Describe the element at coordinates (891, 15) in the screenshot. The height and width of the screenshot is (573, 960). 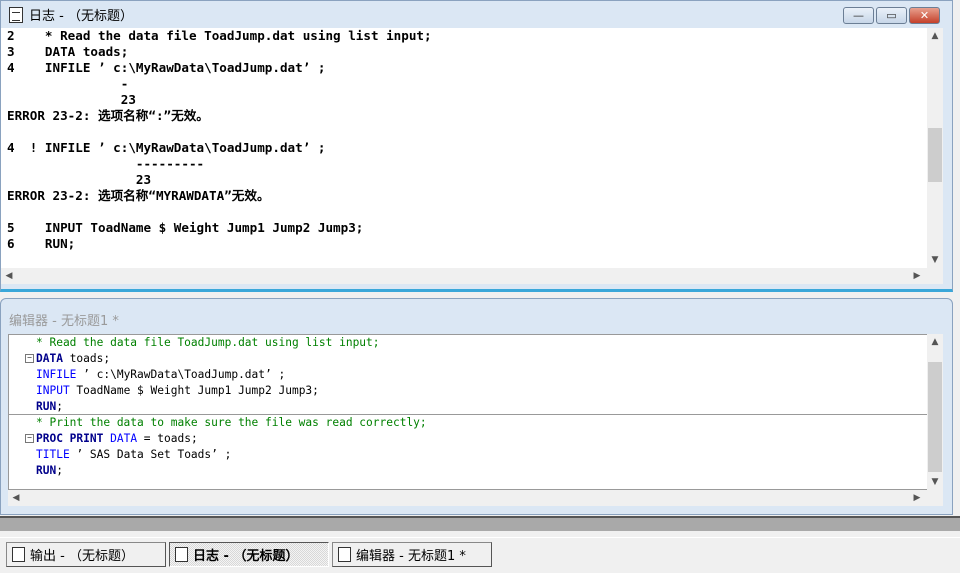
I see `maximize-button: ▭` at that location.